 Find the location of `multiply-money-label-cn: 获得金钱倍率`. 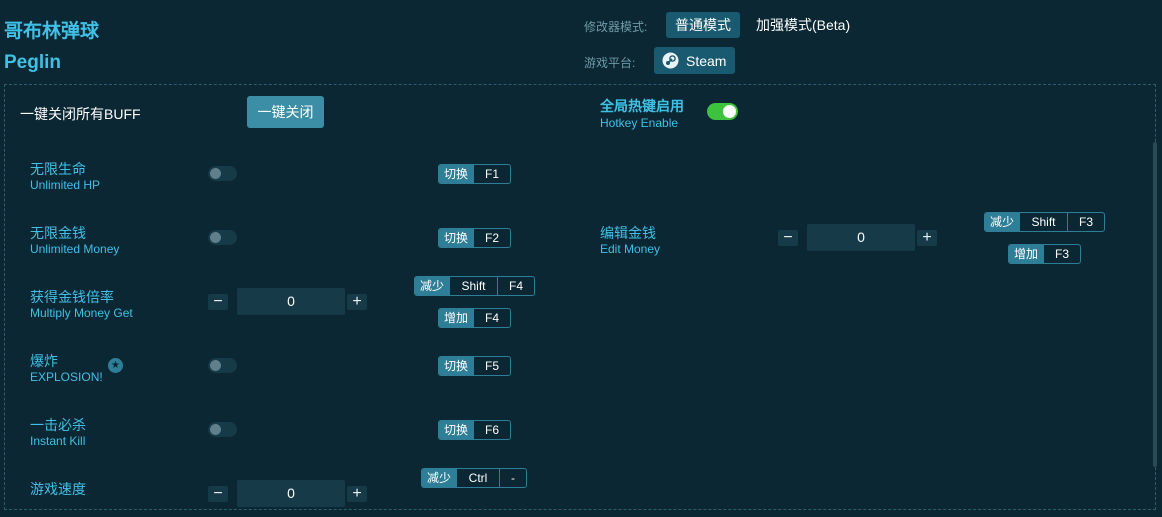

multiply-money-label-cn: 获得金钱倍率 is located at coordinates (72, 297).